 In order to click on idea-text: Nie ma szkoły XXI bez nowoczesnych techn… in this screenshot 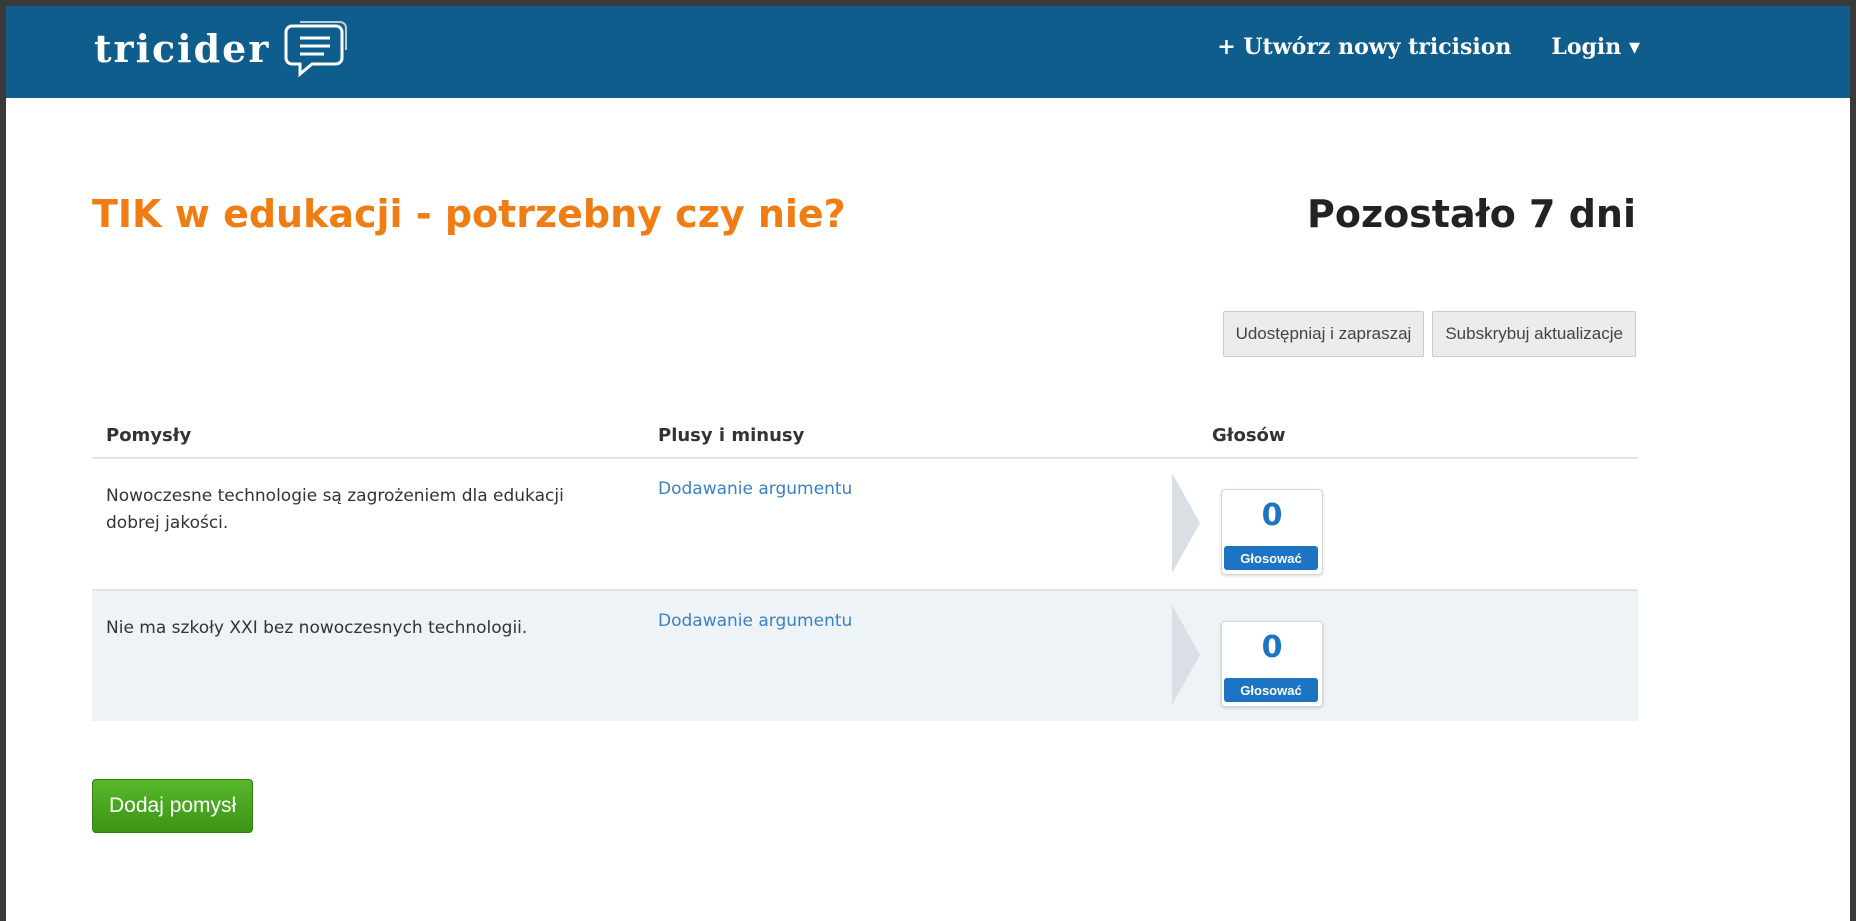, I will do `click(317, 628)`.